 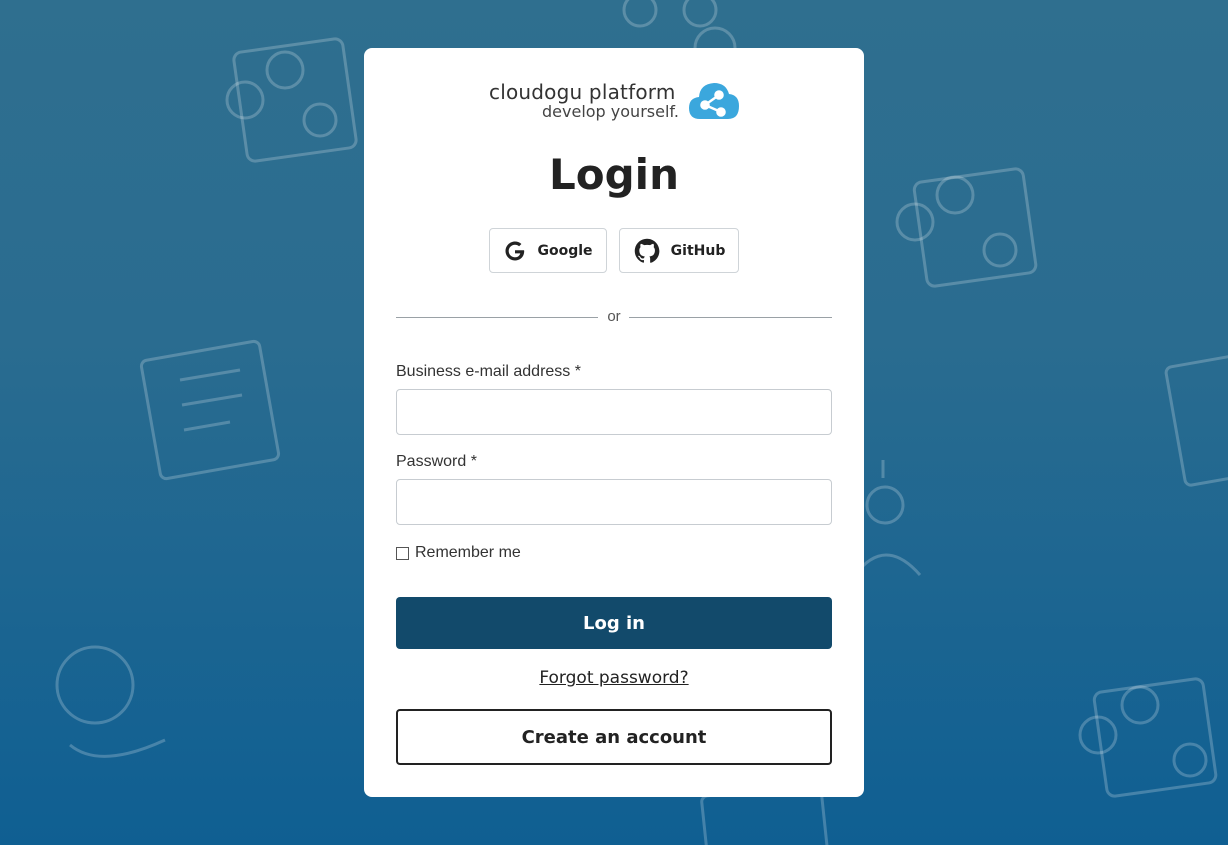 I want to click on google-label: Google, so click(x=565, y=250).